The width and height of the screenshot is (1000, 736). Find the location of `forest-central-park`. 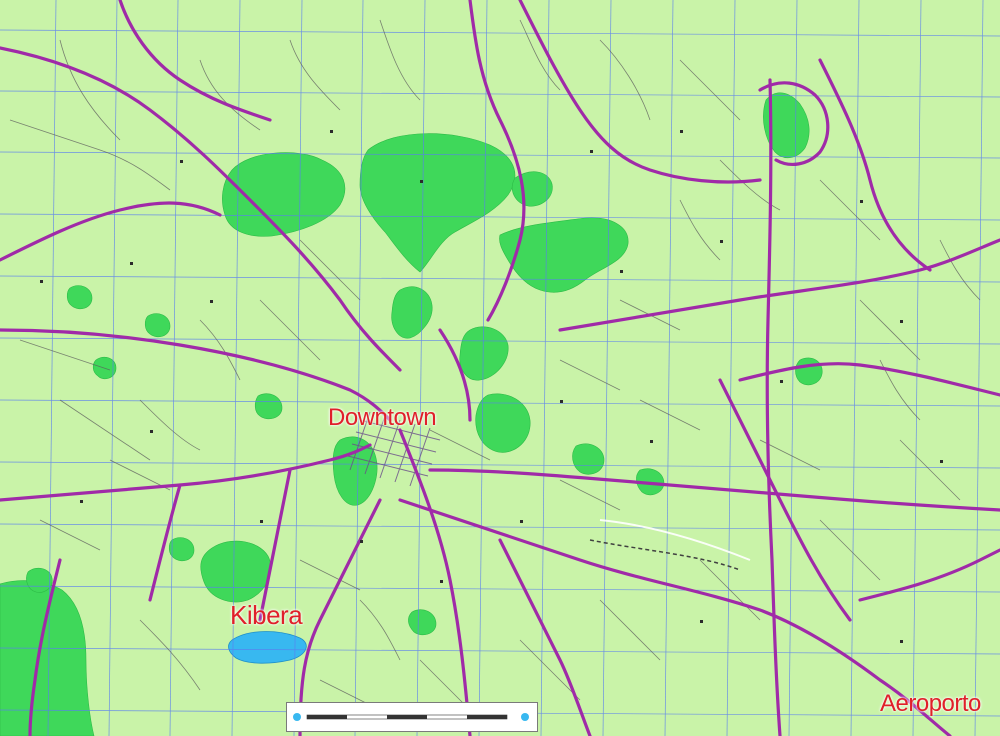

forest-central-park is located at coordinates (484, 353).